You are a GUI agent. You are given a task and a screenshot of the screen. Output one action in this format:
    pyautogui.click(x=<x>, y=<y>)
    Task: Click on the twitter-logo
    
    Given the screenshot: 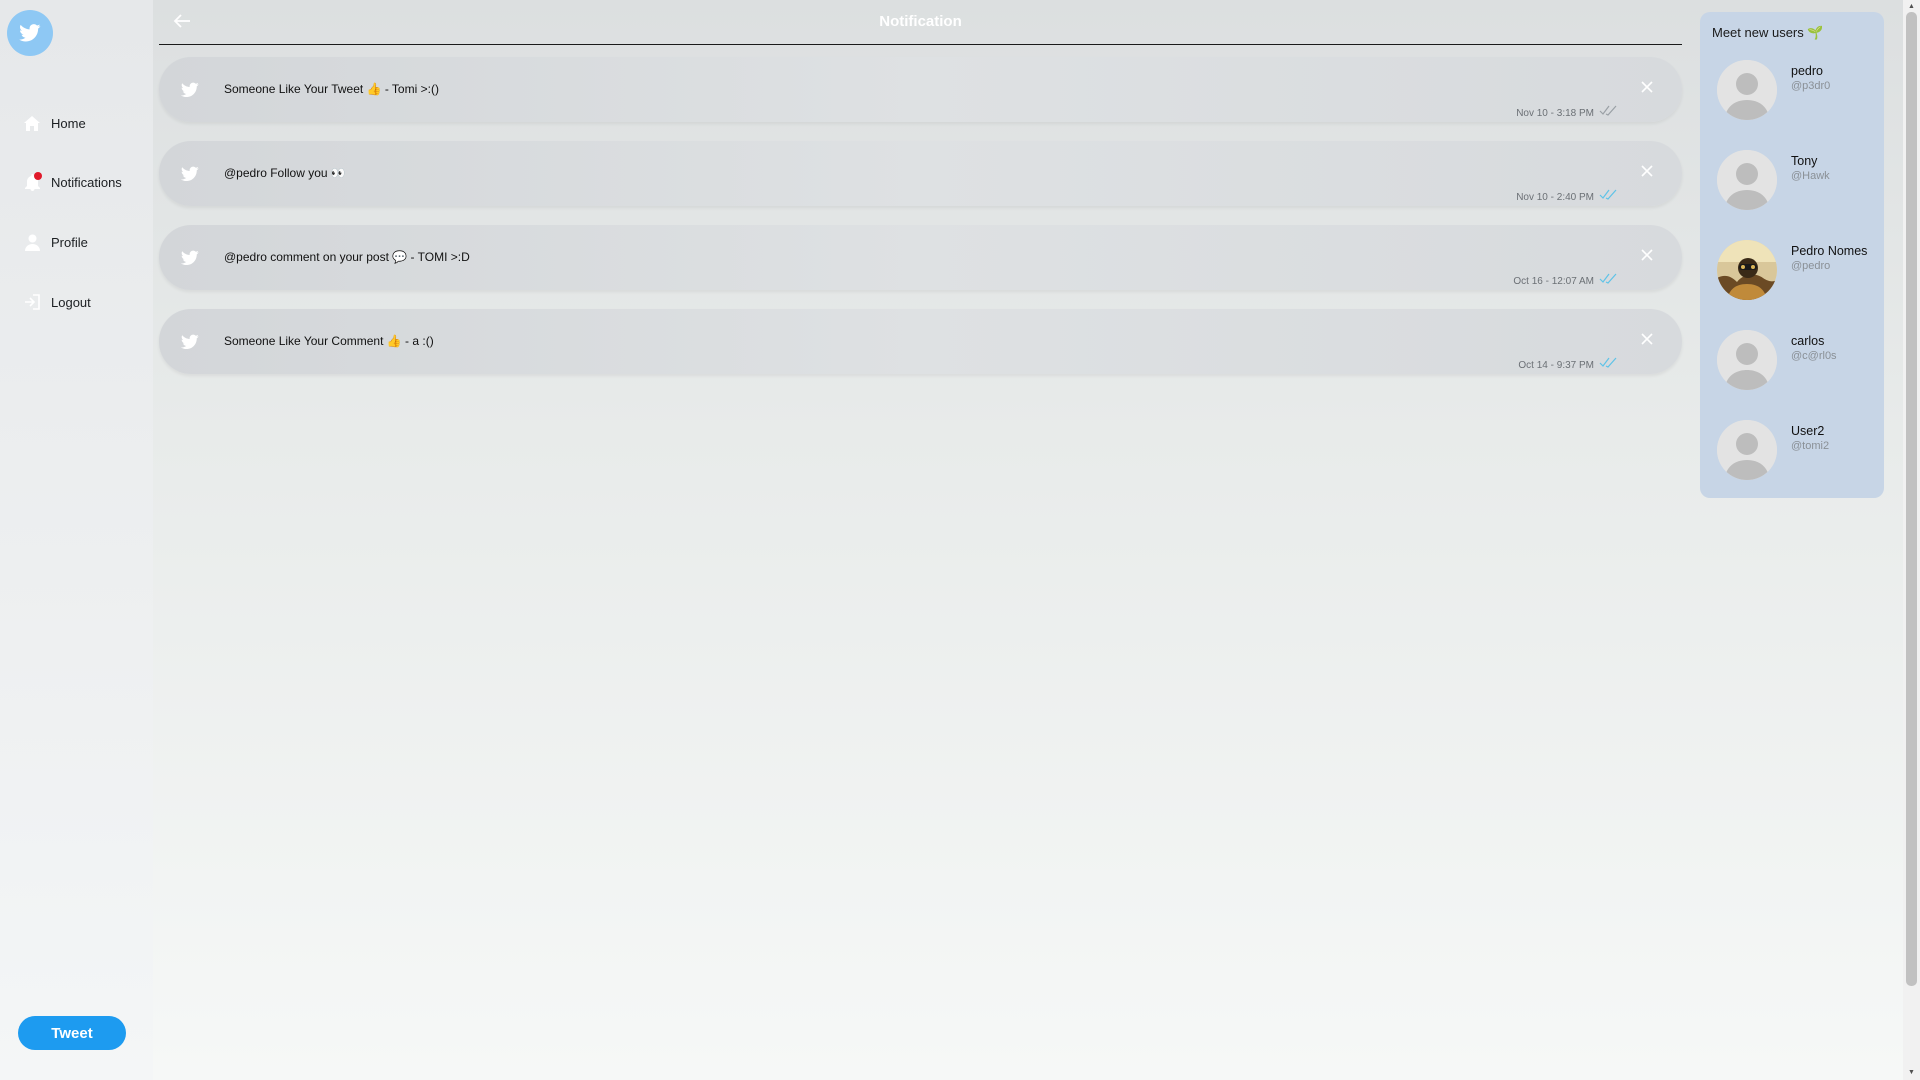 What is the action you would take?
    pyautogui.click(x=30, y=33)
    